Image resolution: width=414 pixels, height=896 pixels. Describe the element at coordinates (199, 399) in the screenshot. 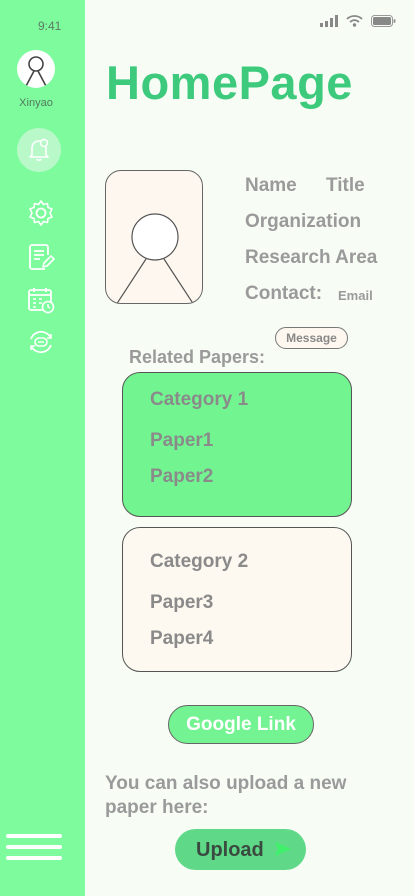

I see `category-title: Category 1` at that location.